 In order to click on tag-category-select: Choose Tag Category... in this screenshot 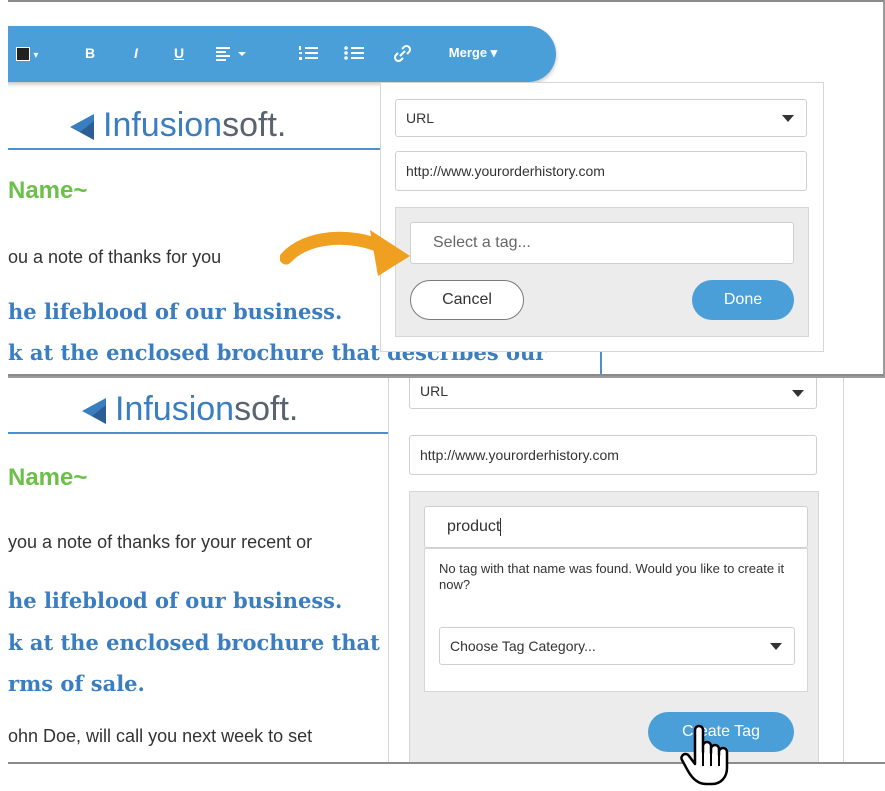, I will do `click(617, 646)`.